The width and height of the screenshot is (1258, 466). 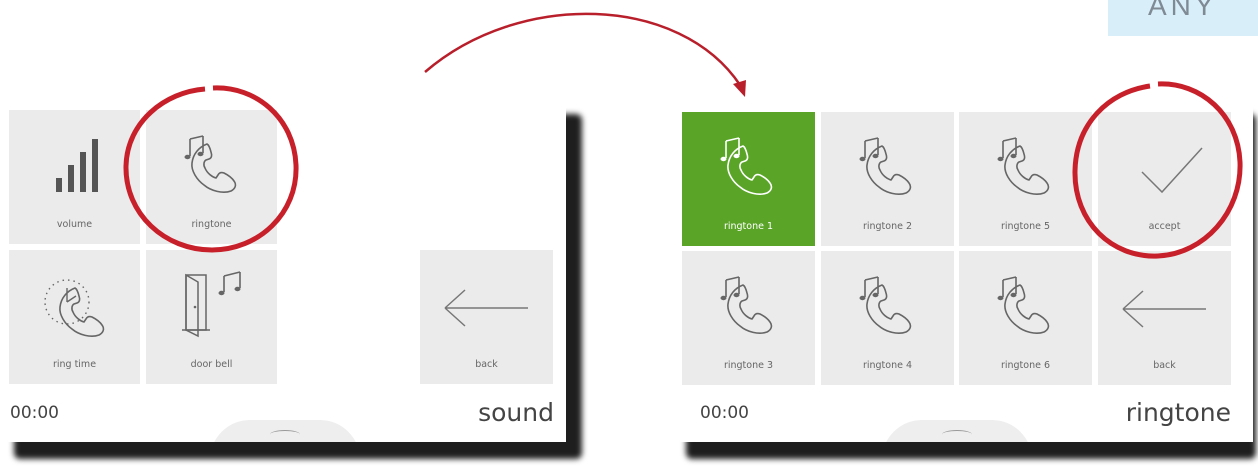 I want to click on transition-arrow, so click(x=585, y=54).